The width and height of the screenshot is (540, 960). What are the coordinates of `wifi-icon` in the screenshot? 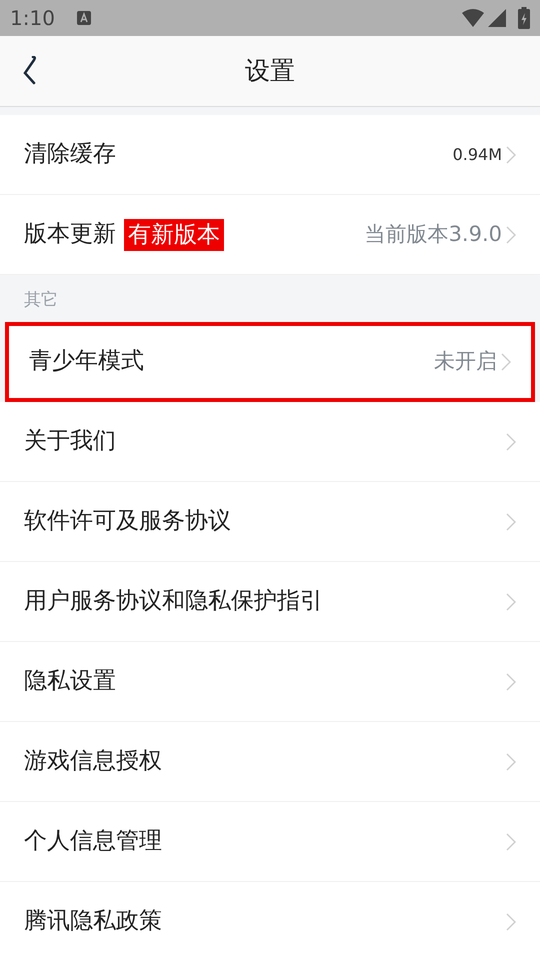 It's located at (473, 18).